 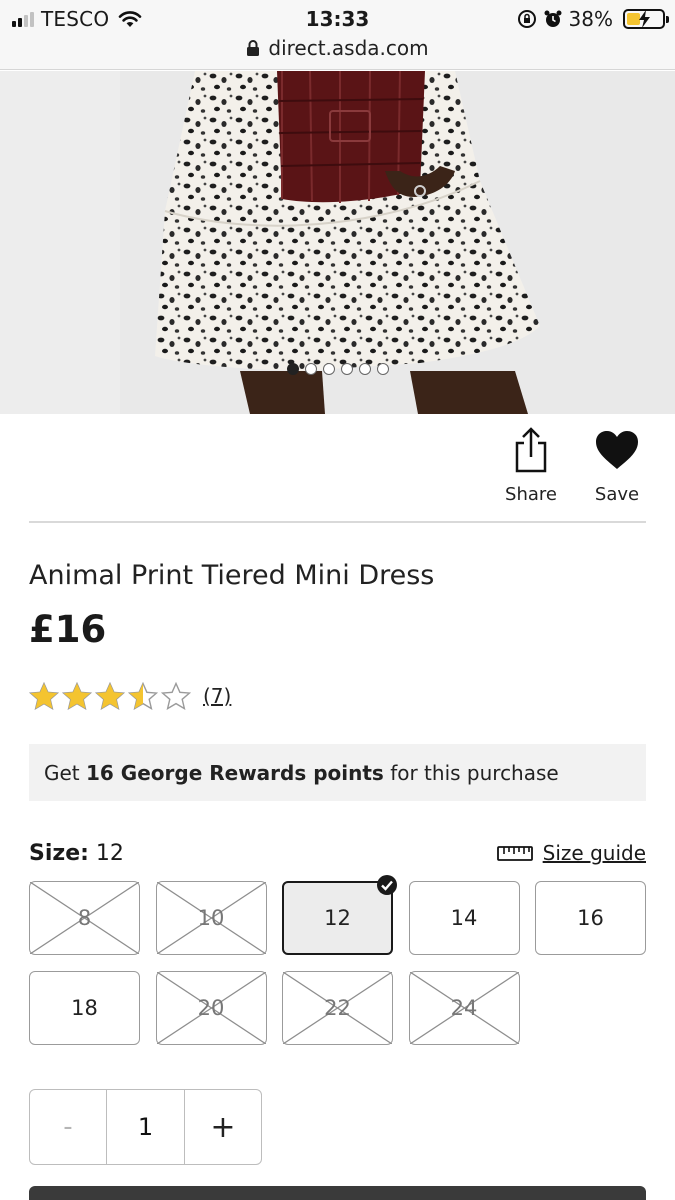 I want to click on size-option-12: 12, so click(x=339, y=915).